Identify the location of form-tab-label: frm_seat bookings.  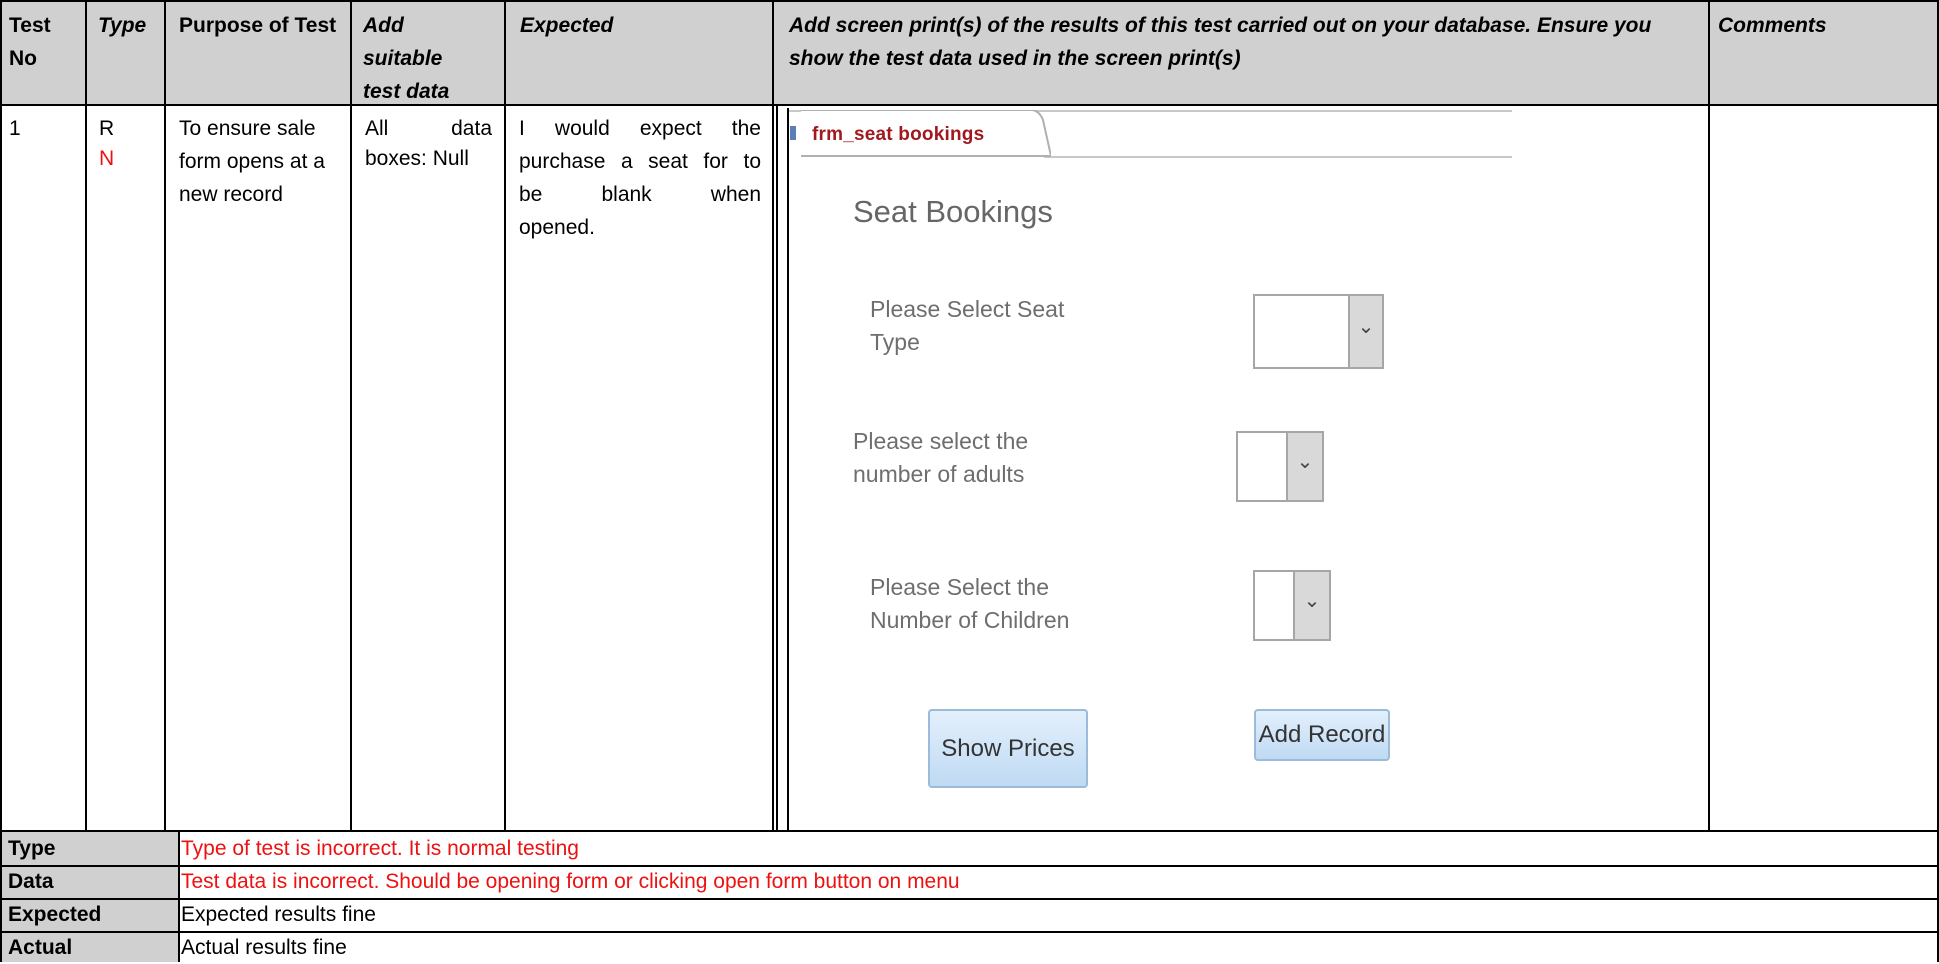
(898, 135).